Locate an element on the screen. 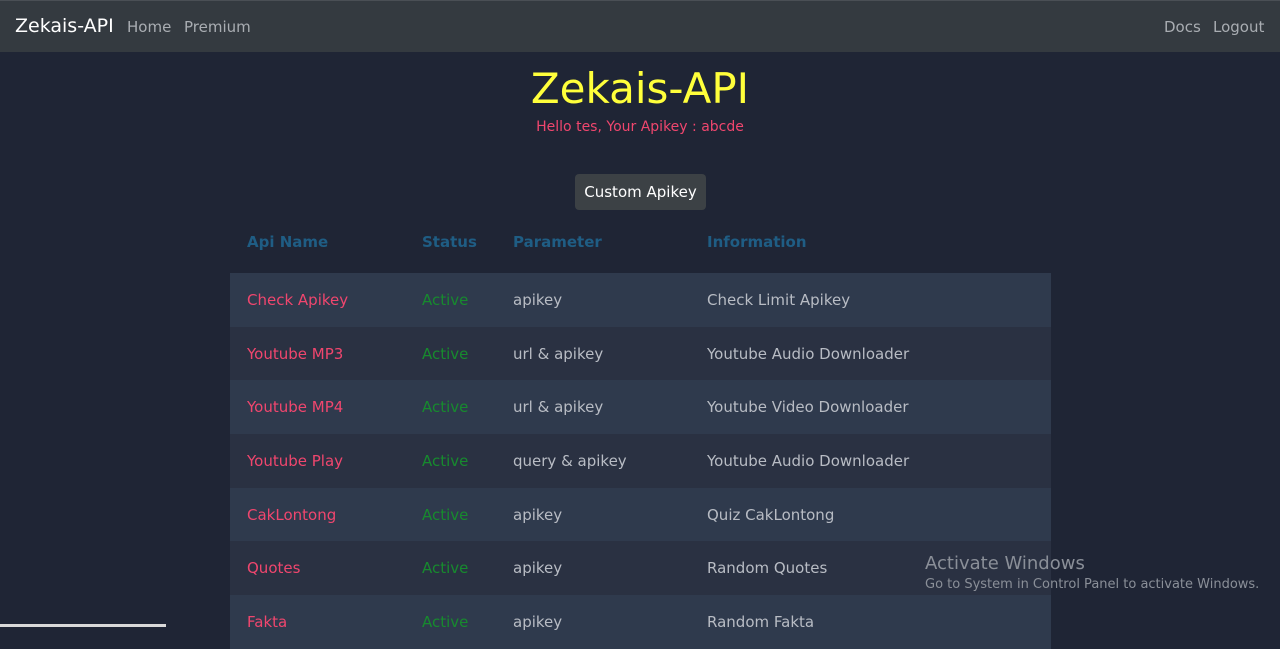 This screenshot has width=1280, height=649. brand-link: Zekais-API is located at coordinates (64, 26).